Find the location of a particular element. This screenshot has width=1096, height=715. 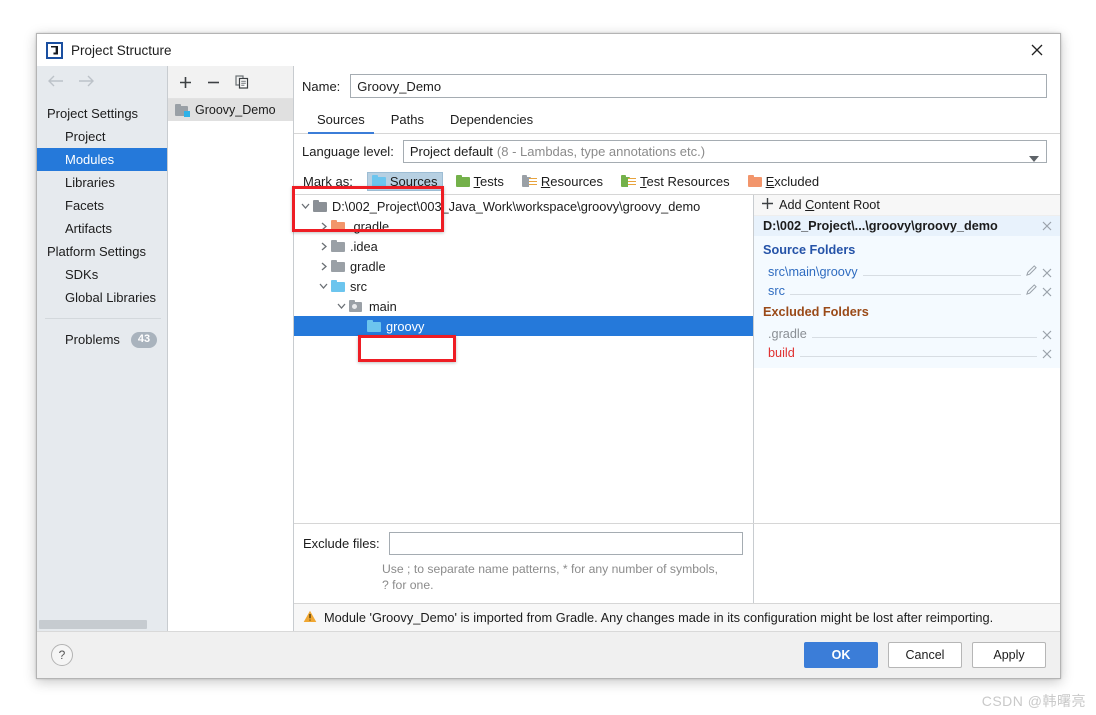

dialog-footer: ? OK Cancel Apply is located at coordinates (548, 654).